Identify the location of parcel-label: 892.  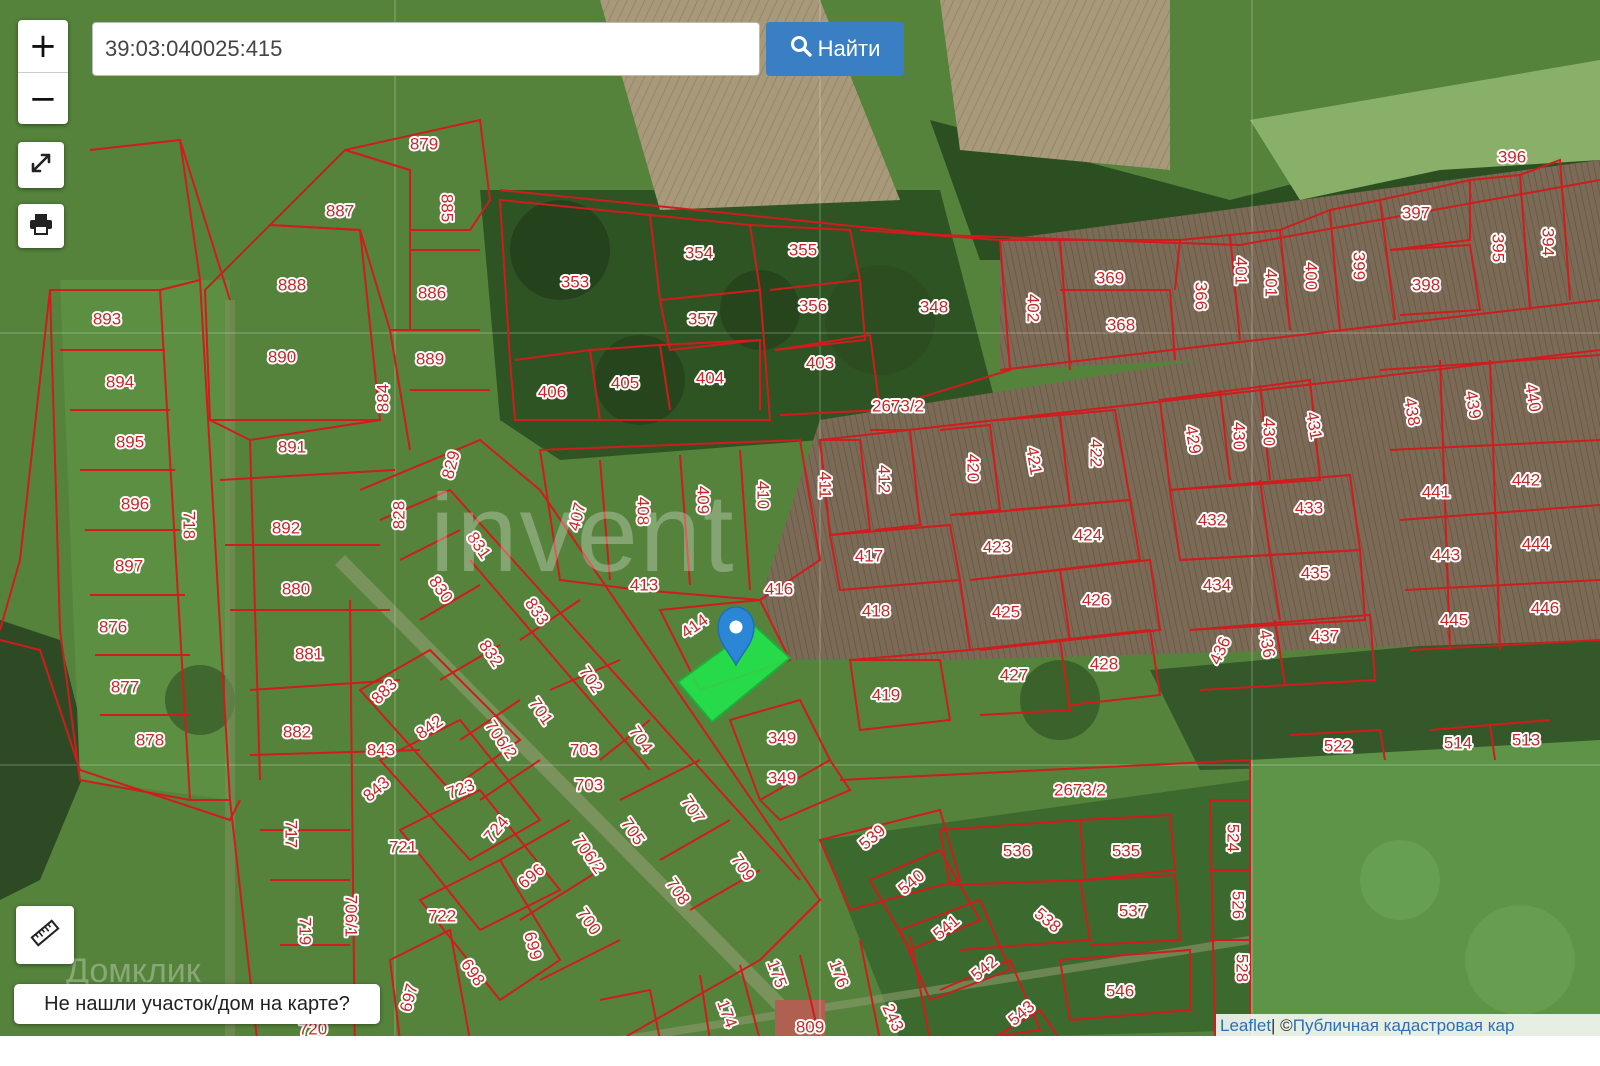
(286, 527).